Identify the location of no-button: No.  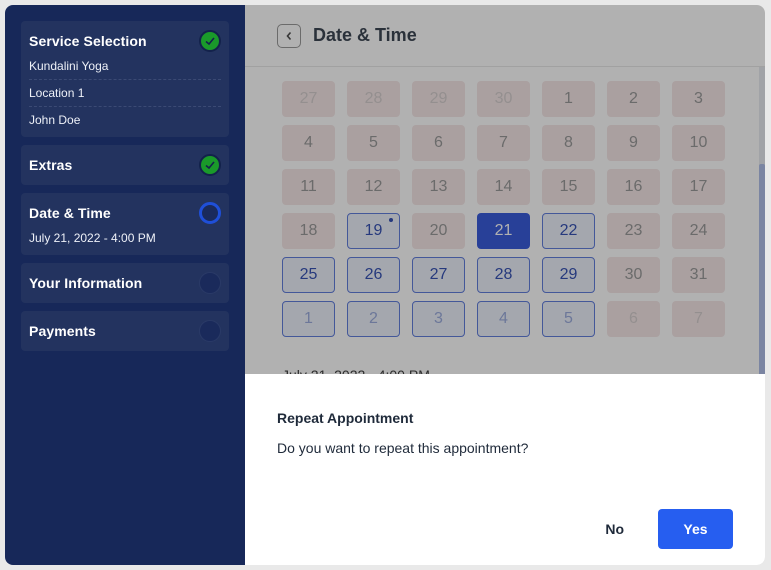
(614, 529).